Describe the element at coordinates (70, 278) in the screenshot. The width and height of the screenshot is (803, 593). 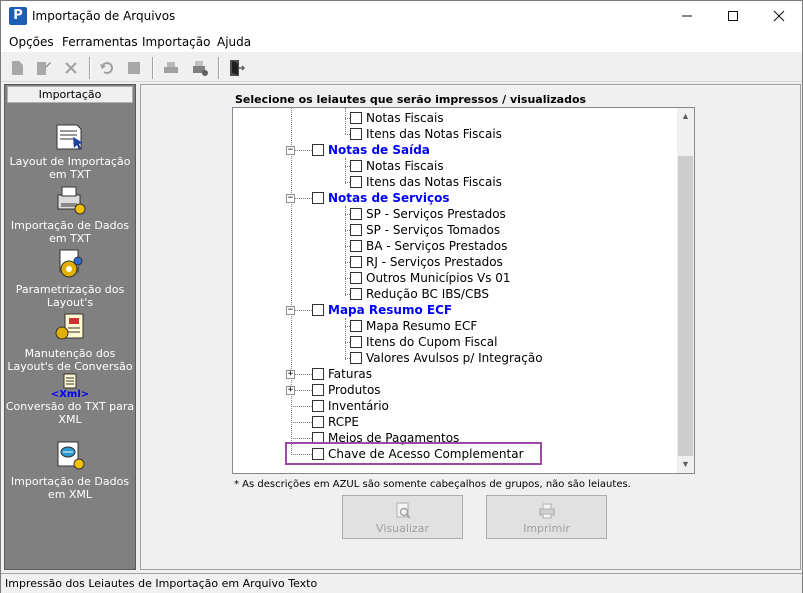
I see `nav-parametrizacao-layouts: Parametrização dos Layout's` at that location.